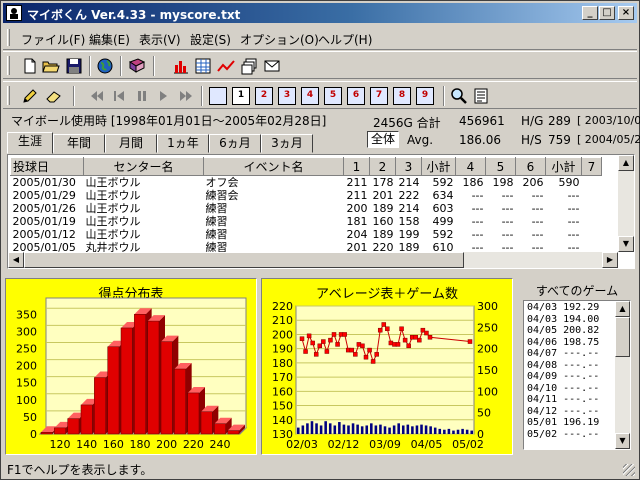  I want to click on tab-one-year: 1ヵ年, so click(183, 143).